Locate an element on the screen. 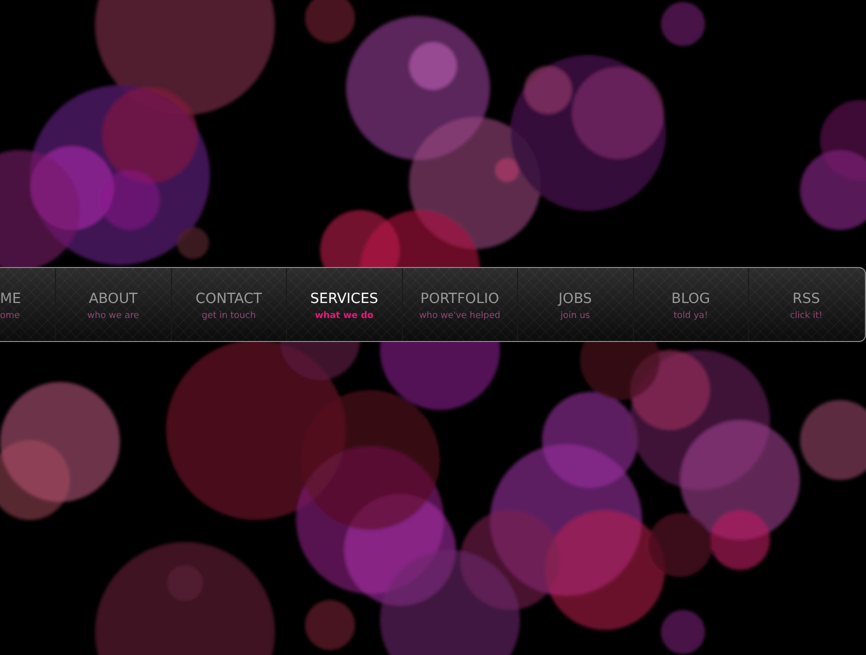 This screenshot has height=655, width=866. nav-link: SERVICES what we do is located at coordinates (344, 304).